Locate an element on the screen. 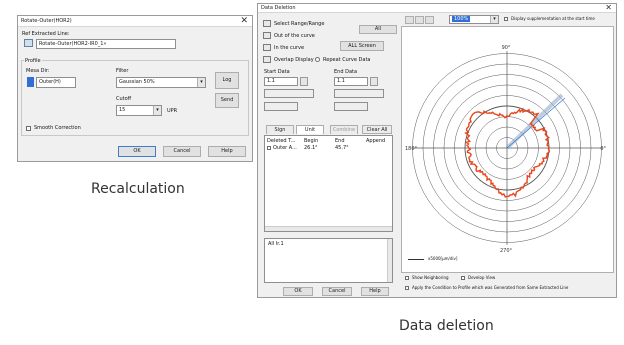  filter-combo-value: Gaussian 50% is located at coordinates (137, 82).